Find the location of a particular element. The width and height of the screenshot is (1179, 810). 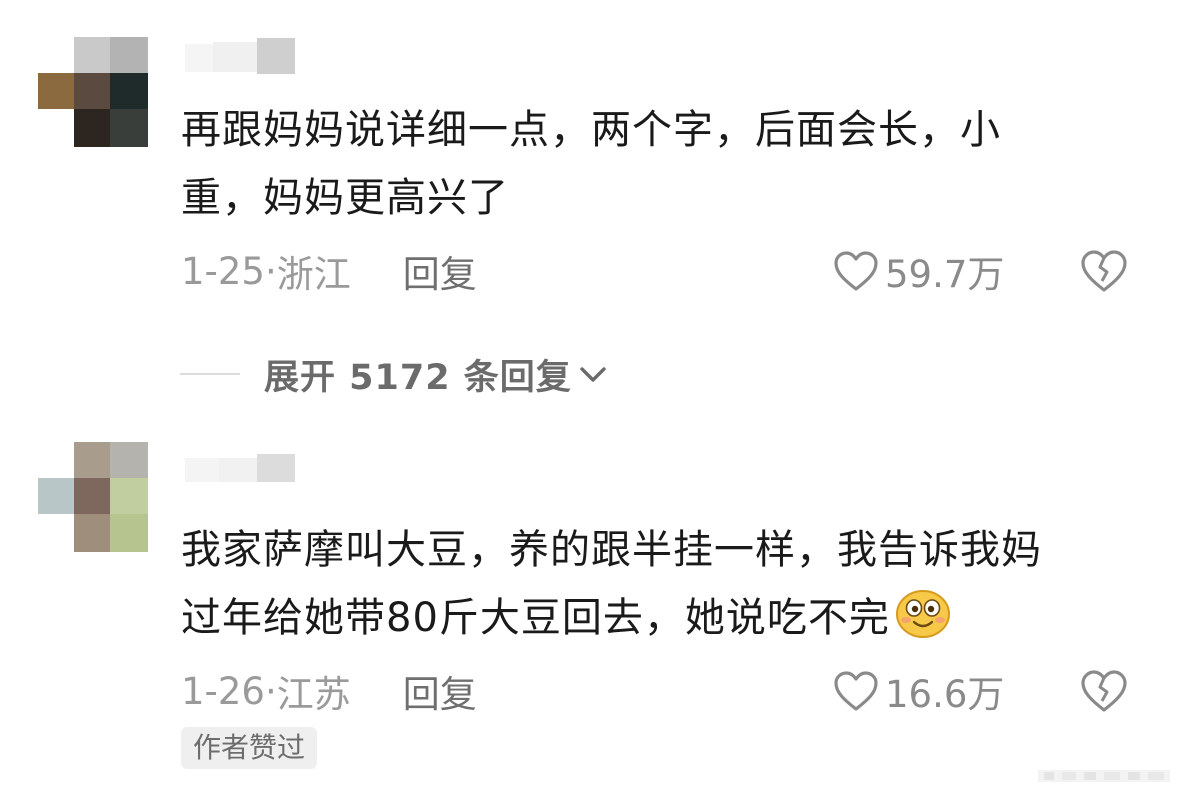

like-count: 59.7万 is located at coordinates (945, 274).